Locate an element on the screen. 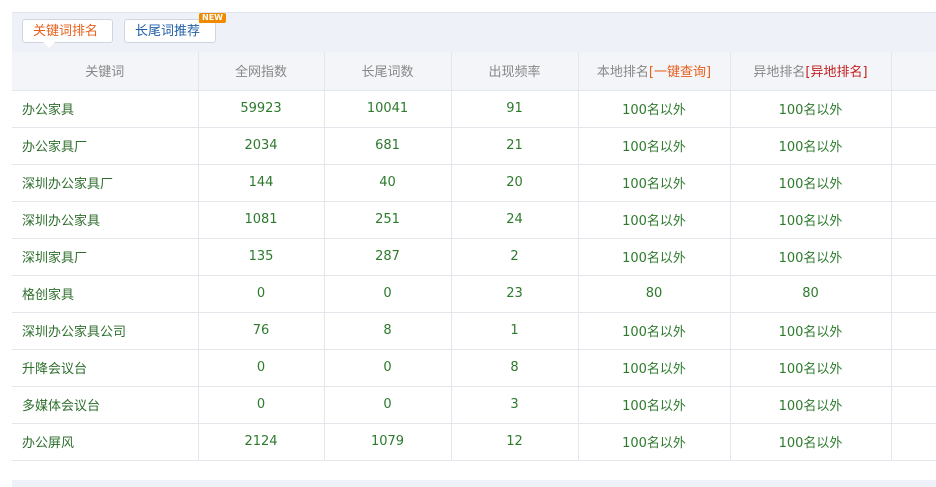  table-row: 深圳办公家具 1081 251 24 100名以外 100名以外 is located at coordinates (474, 220).